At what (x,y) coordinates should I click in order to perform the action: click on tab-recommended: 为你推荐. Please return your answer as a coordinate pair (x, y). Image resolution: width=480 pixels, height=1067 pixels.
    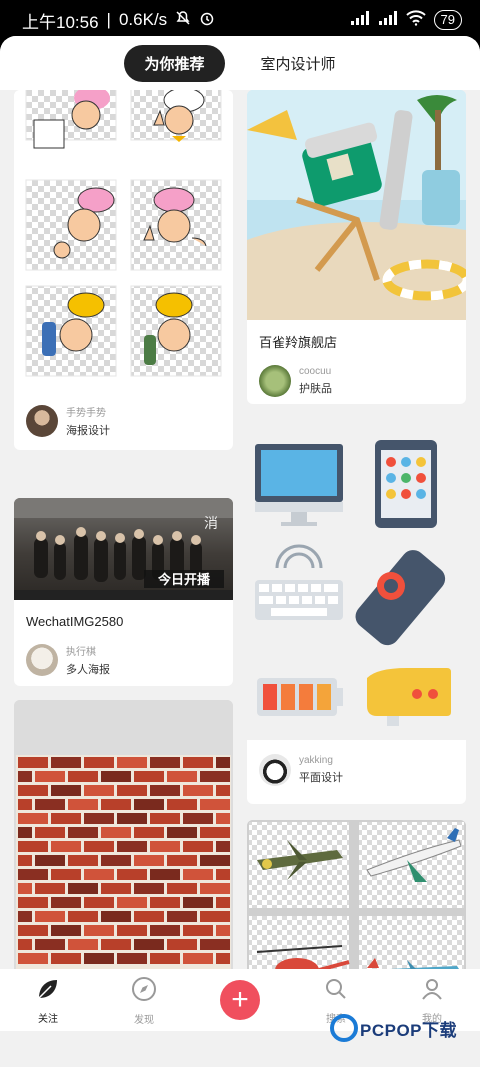
    Looking at the image, I should click on (174, 63).